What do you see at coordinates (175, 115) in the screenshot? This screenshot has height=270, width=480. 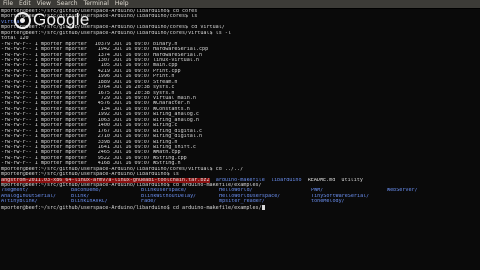 I see `file-name: wiring_analog.c` at bounding box center [175, 115].